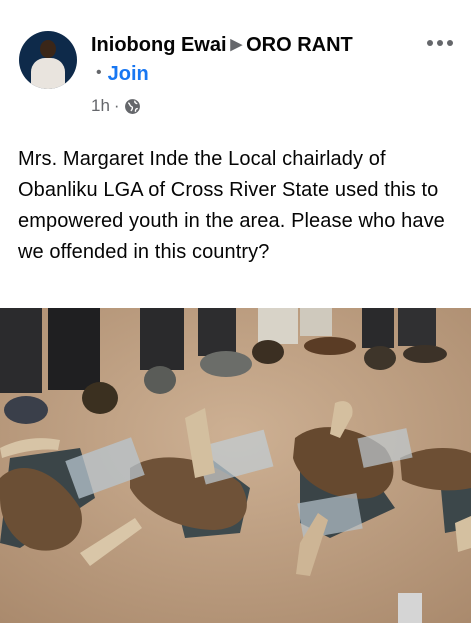 Image resolution: width=471 pixels, height=623 pixels. What do you see at coordinates (236, 44) in the screenshot?
I see `triangle-right-icon: ▶` at bounding box center [236, 44].